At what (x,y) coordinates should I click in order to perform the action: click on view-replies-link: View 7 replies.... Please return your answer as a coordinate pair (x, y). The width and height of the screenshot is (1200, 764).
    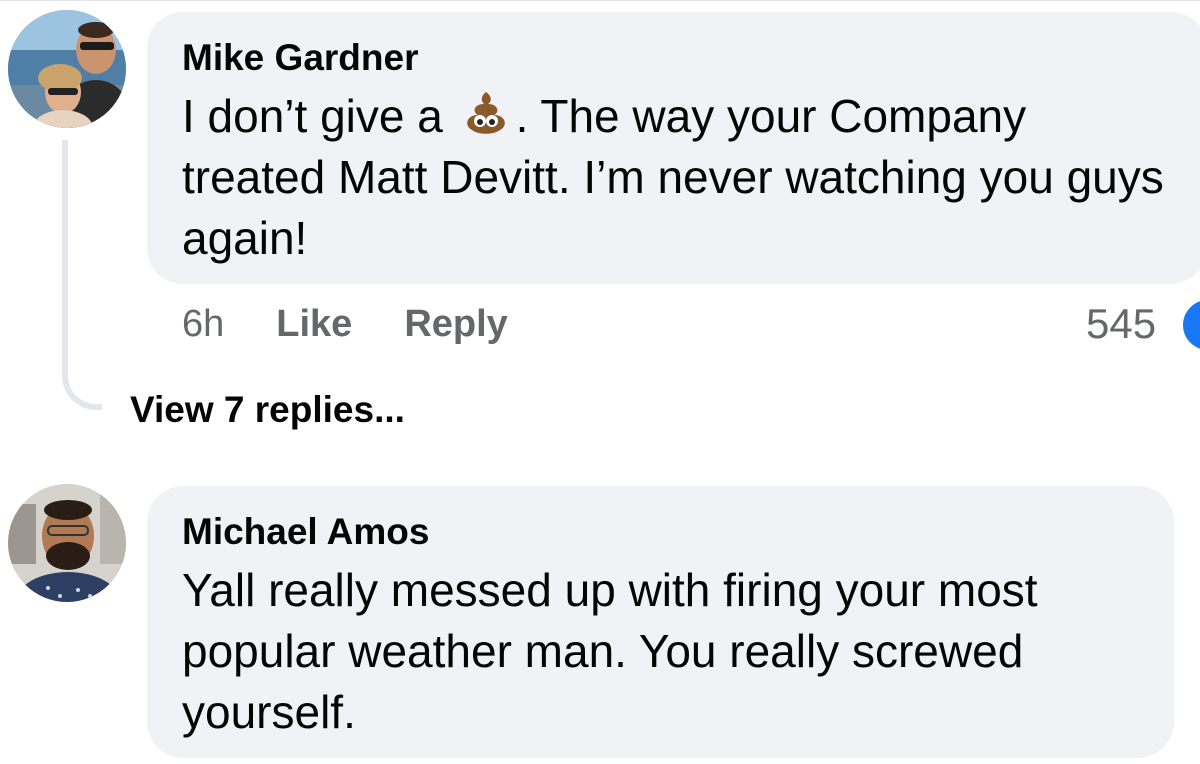
    Looking at the image, I should click on (267, 410).